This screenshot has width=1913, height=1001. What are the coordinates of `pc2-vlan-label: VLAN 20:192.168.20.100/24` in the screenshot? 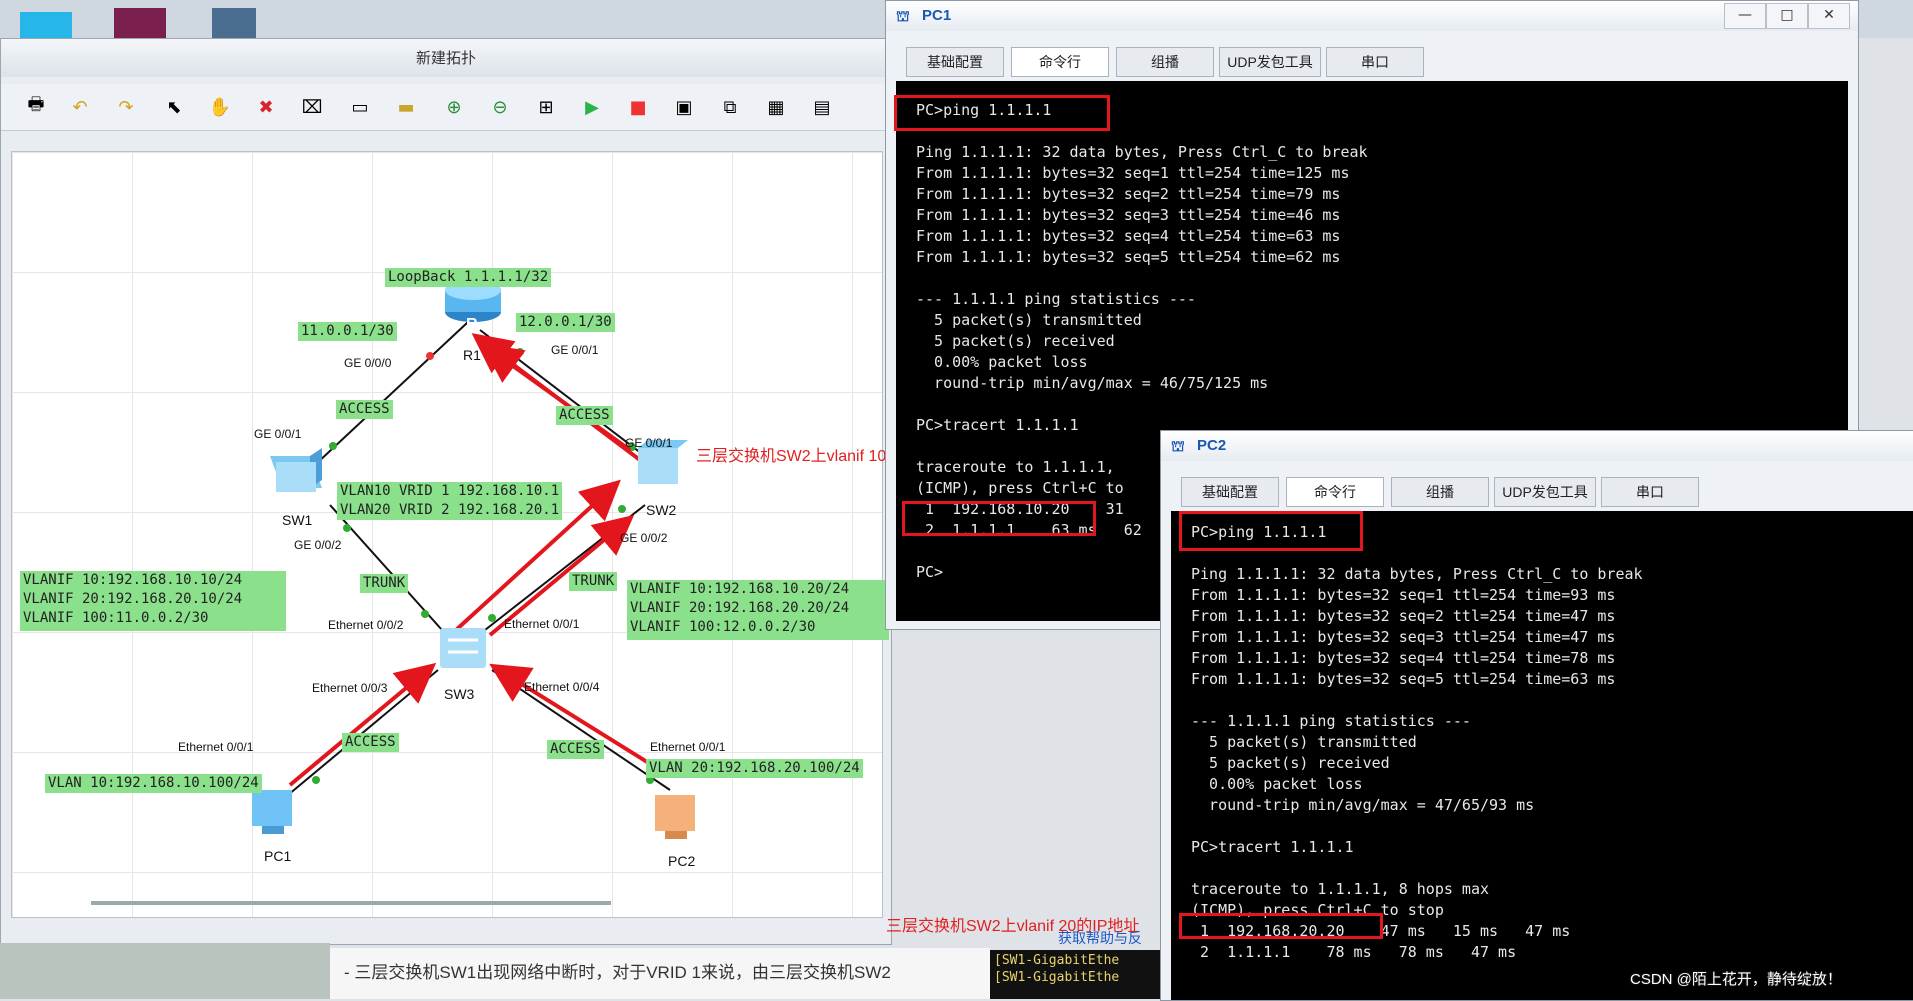 It's located at (754, 768).